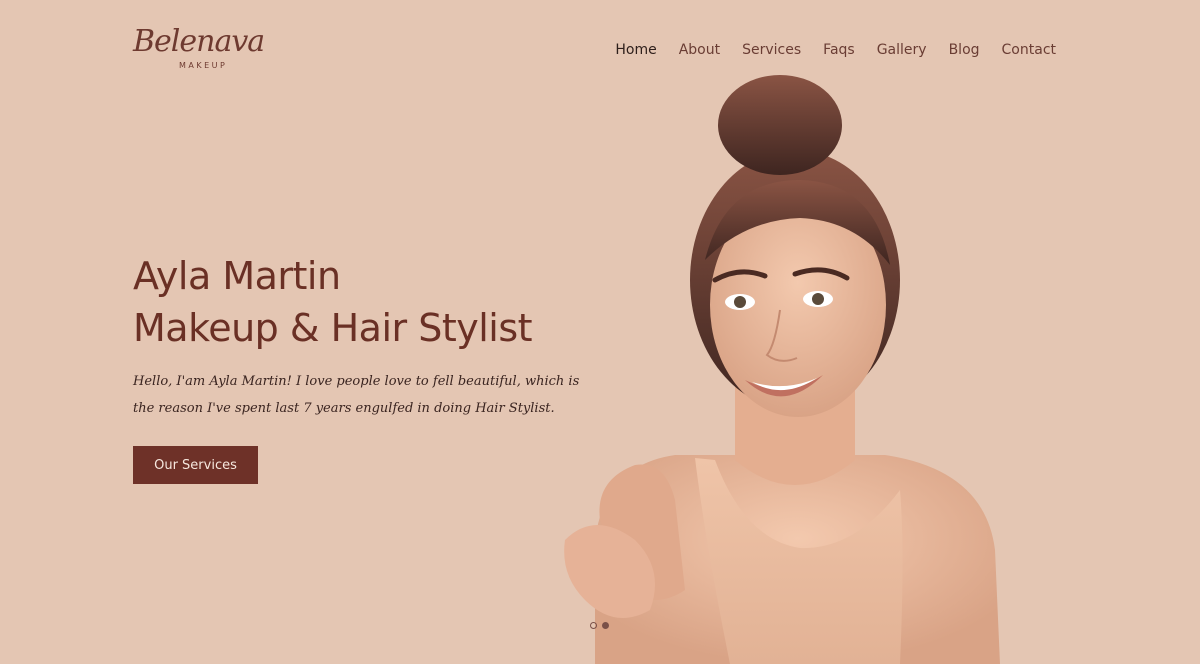  What do you see at coordinates (195, 465) in the screenshot?
I see `our-services-button: Our Services` at bounding box center [195, 465].